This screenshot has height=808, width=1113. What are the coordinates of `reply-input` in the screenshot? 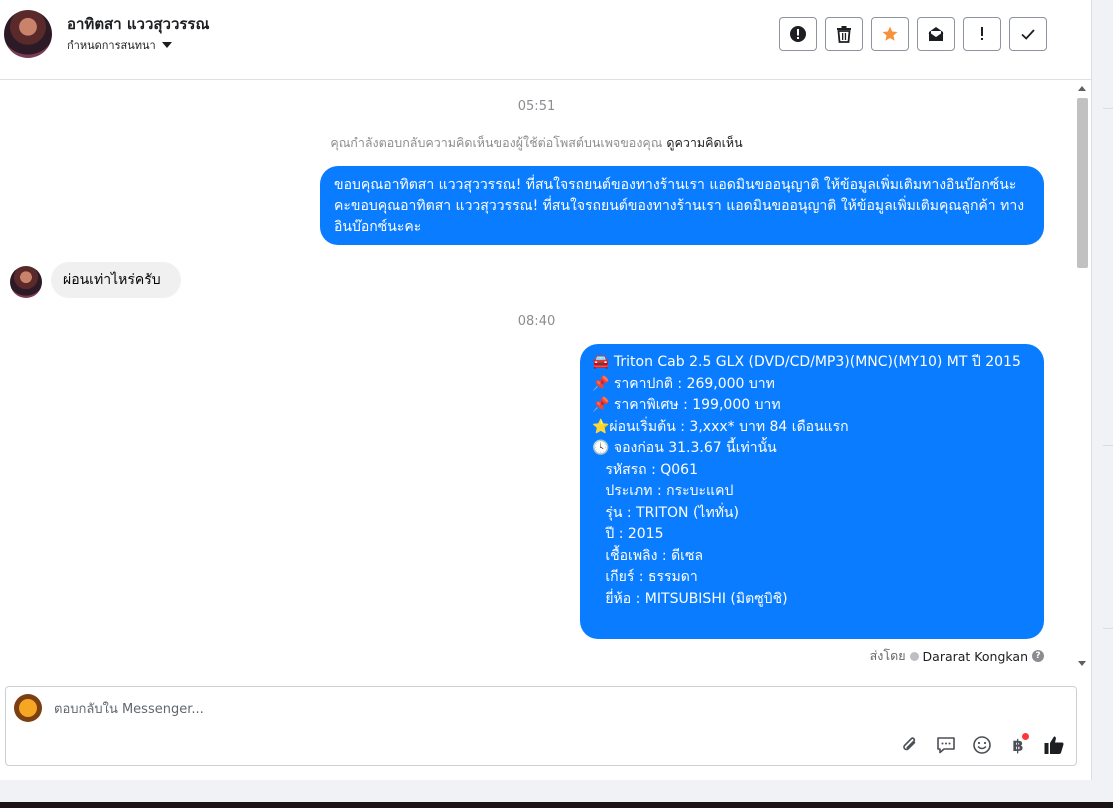 It's located at (504, 709).